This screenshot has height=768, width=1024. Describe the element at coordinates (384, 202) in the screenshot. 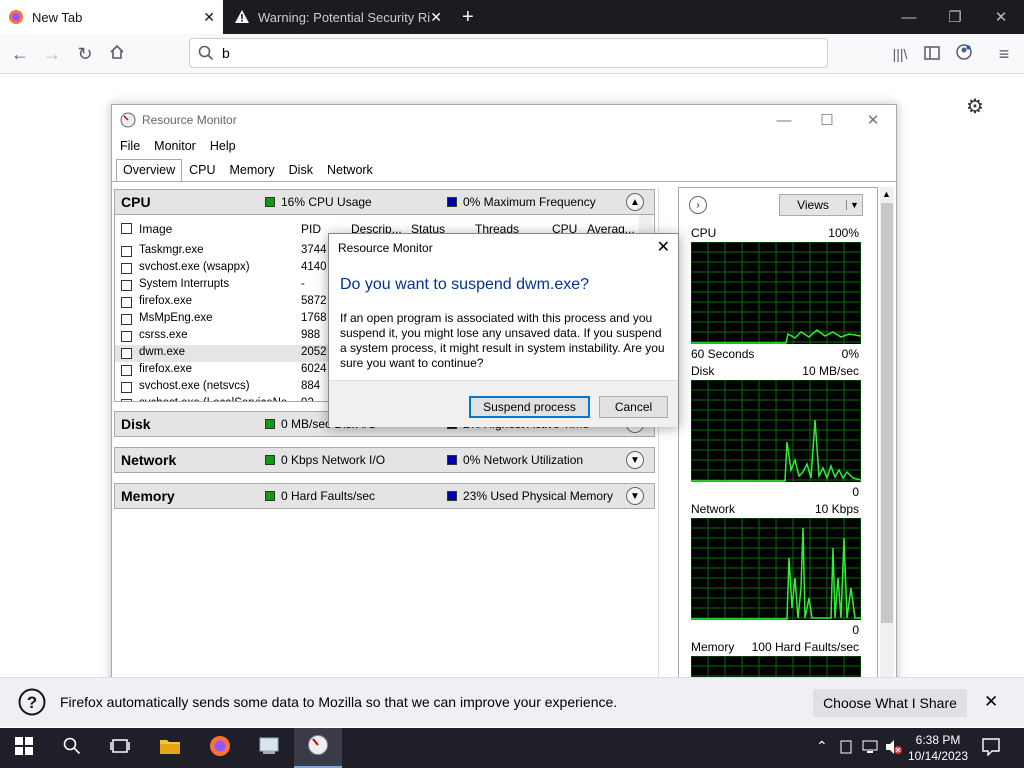

I see `cpu-section-header: CPU 16% CPU Usage 0% Maximum Frequency ▲` at that location.